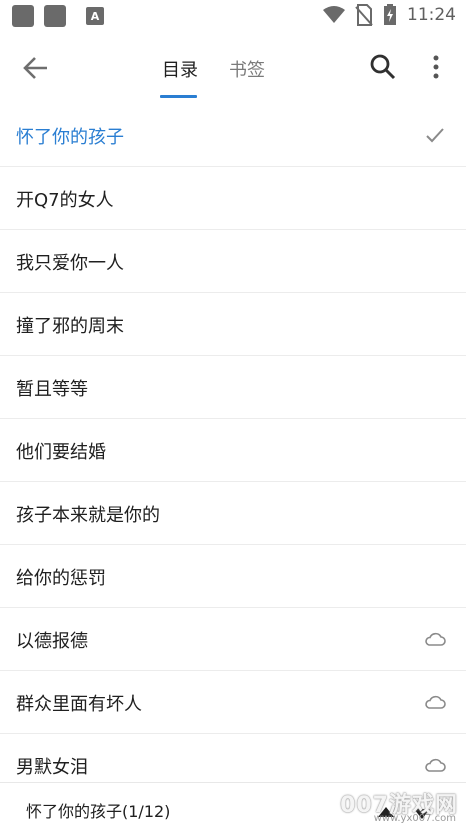 The image size is (466, 831). I want to click on battery-charging-icon, so click(390, 14).